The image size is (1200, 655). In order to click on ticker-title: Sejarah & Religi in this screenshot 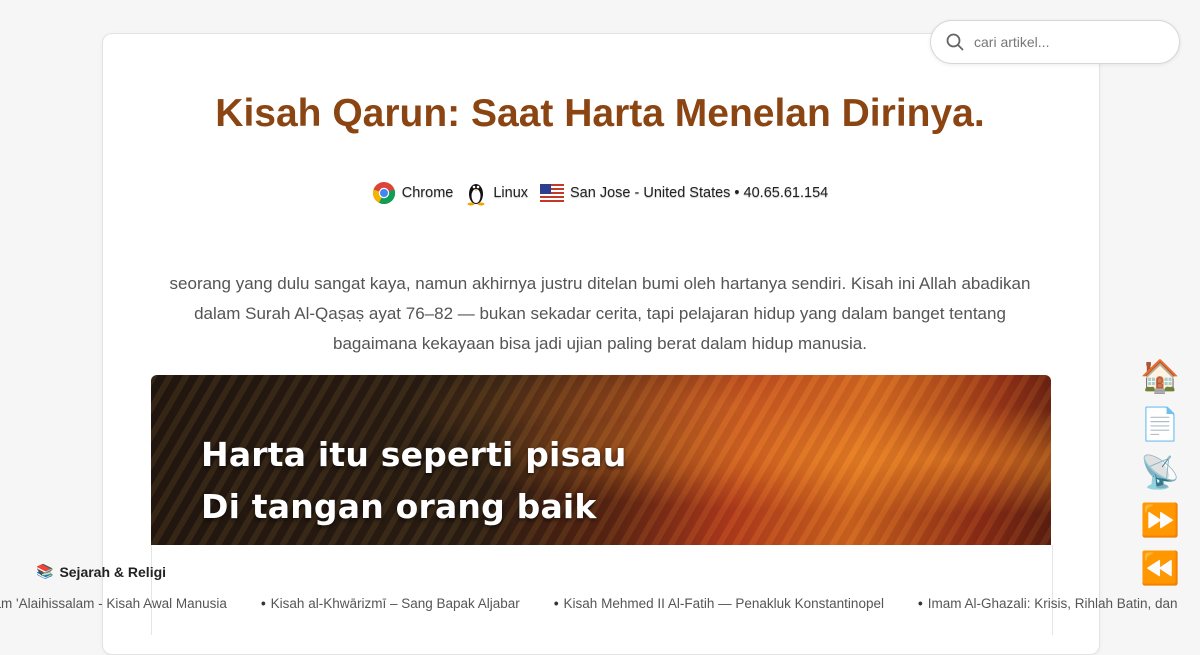, I will do `click(113, 571)`.